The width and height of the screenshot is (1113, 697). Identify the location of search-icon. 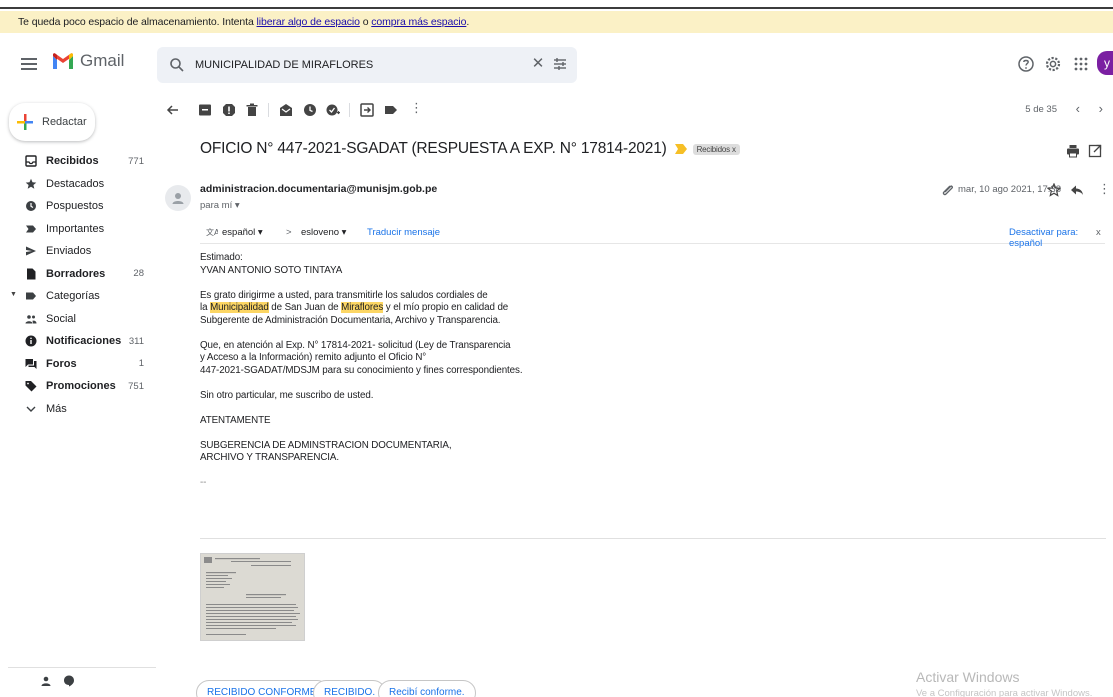
(177, 65).